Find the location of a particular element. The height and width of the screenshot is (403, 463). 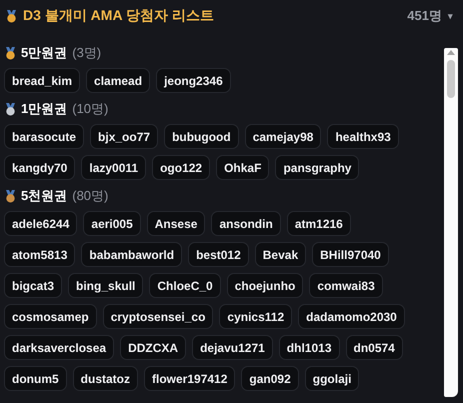

winner-chip: cryptosensei_co is located at coordinates (158, 316).